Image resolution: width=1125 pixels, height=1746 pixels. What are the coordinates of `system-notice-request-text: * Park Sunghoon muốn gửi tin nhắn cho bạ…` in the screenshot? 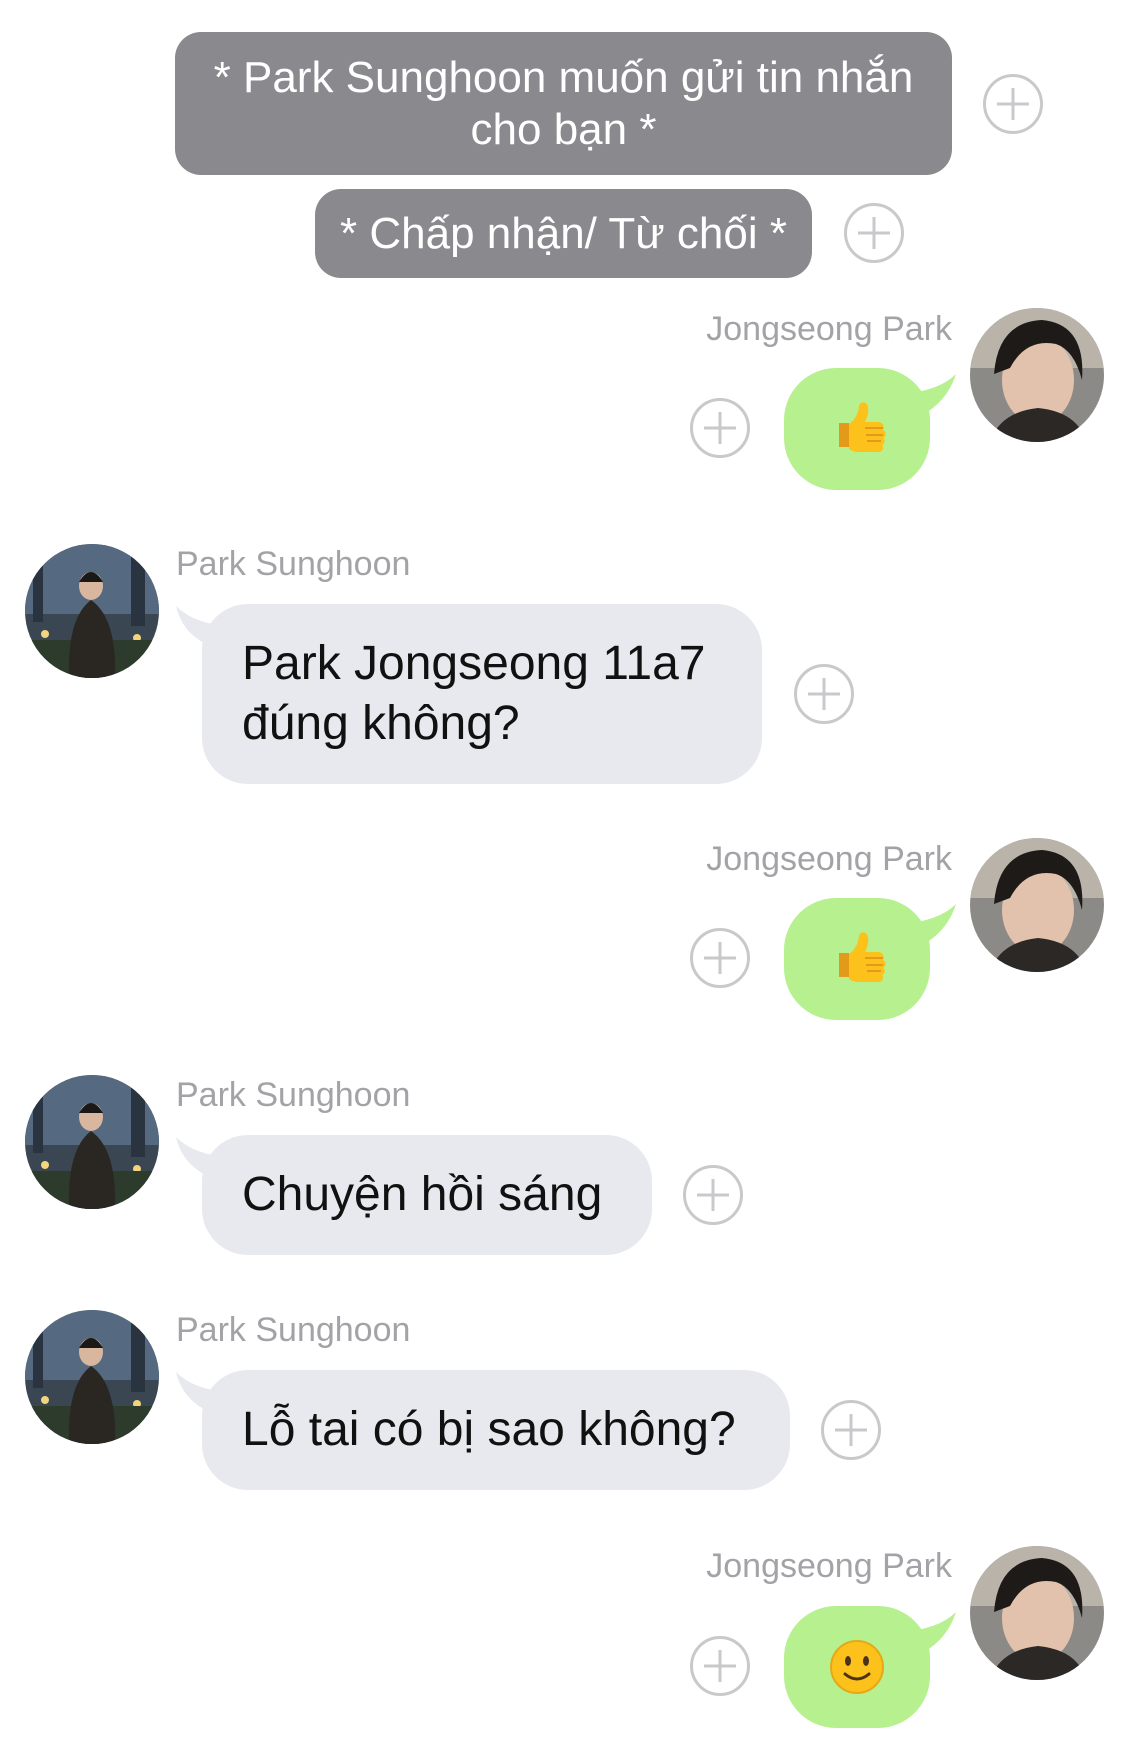 It's located at (563, 103).